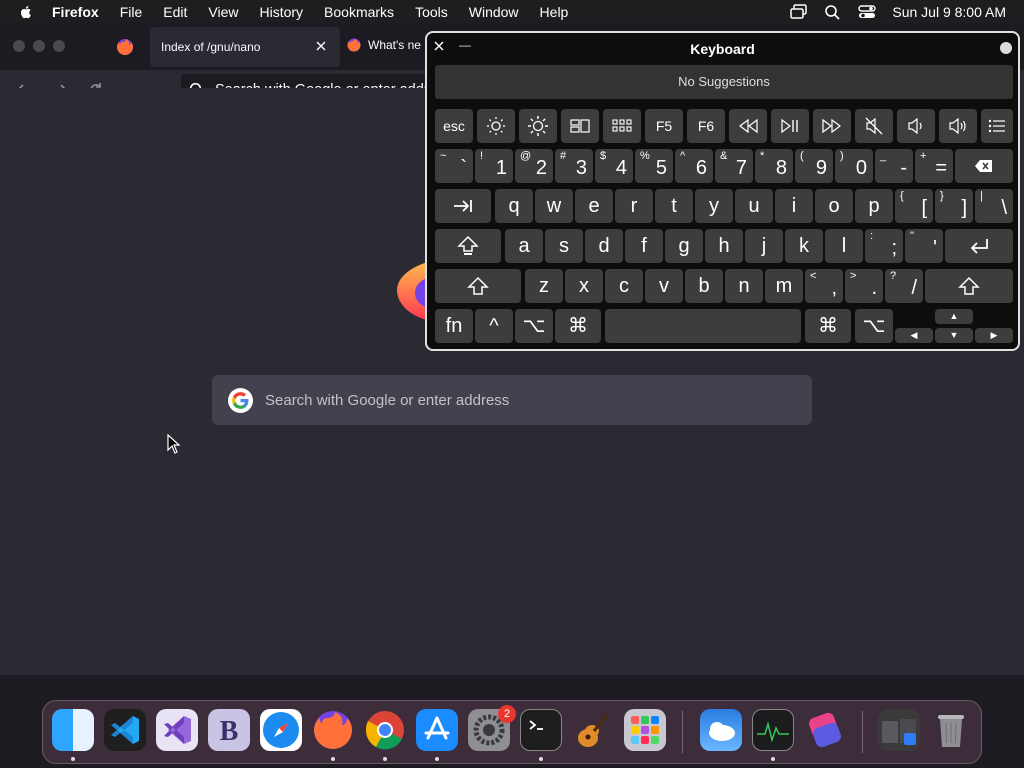 Image resolution: width=1024 pixels, height=768 pixels. What do you see at coordinates (580, 126) in the screenshot?
I see `key-mission-control` at bounding box center [580, 126].